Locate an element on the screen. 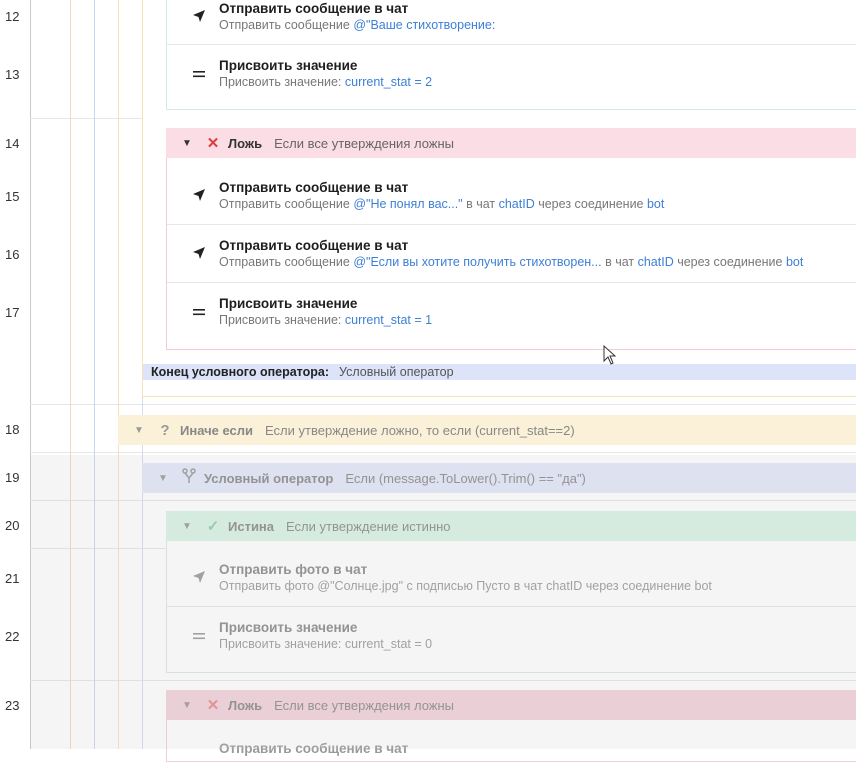 The height and width of the screenshot is (762, 856). line-number: 18 is located at coordinates (12, 429).